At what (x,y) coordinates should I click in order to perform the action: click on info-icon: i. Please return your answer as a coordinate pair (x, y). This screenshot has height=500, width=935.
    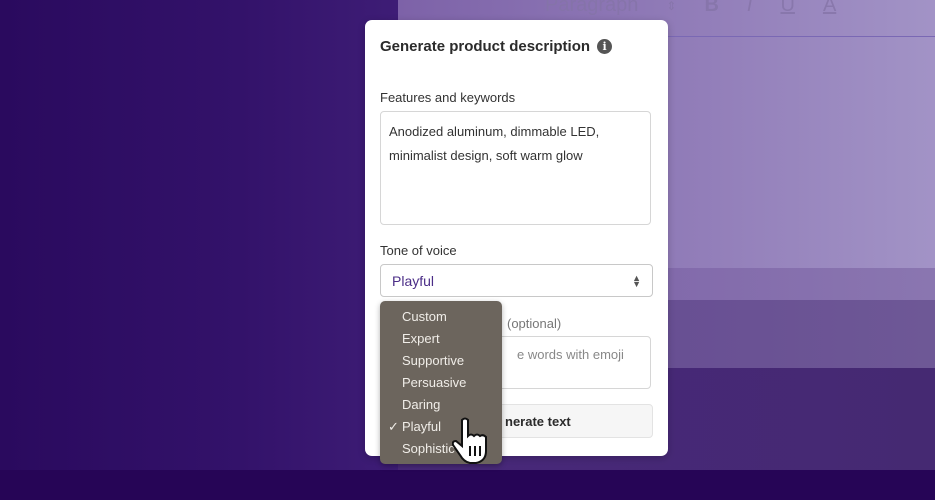
    Looking at the image, I should click on (605, 46).